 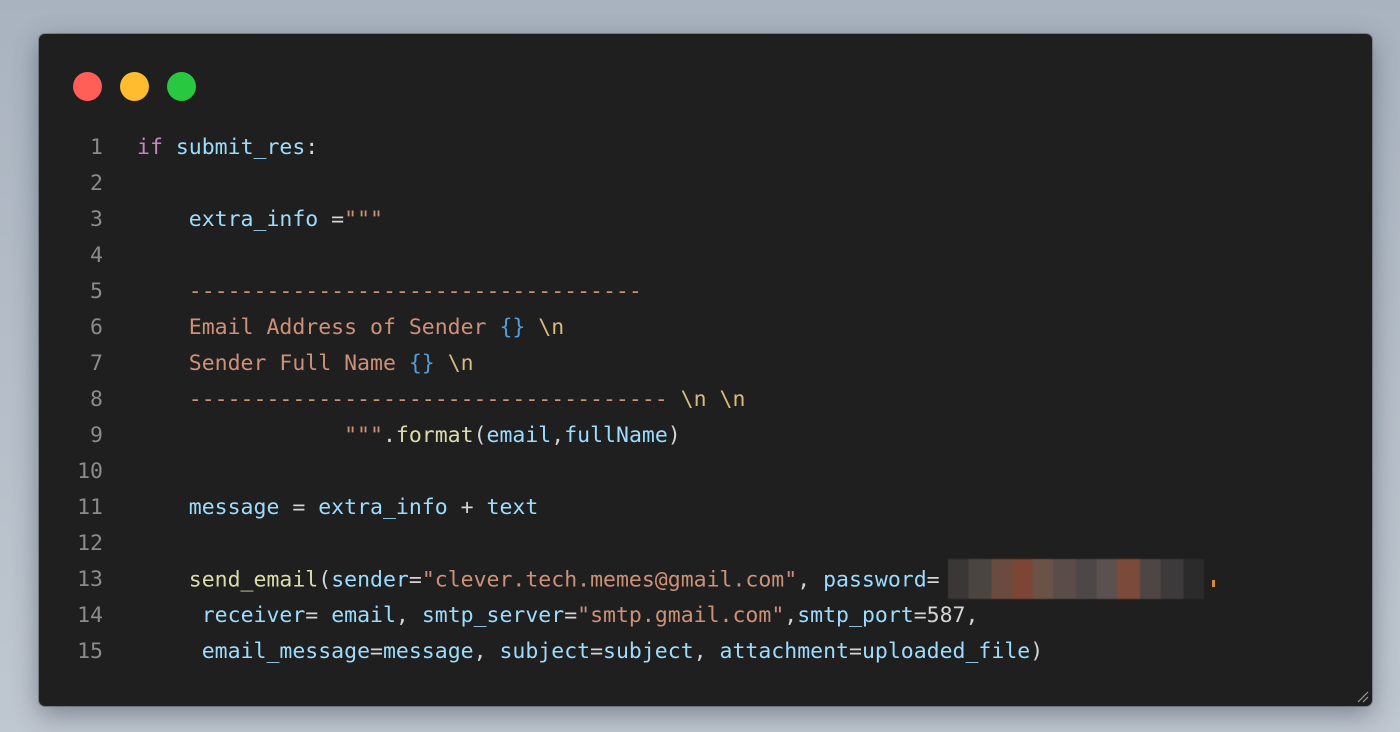 I want to click on code-text: Sender Full Name {} \n, so click(x=305, y=364).